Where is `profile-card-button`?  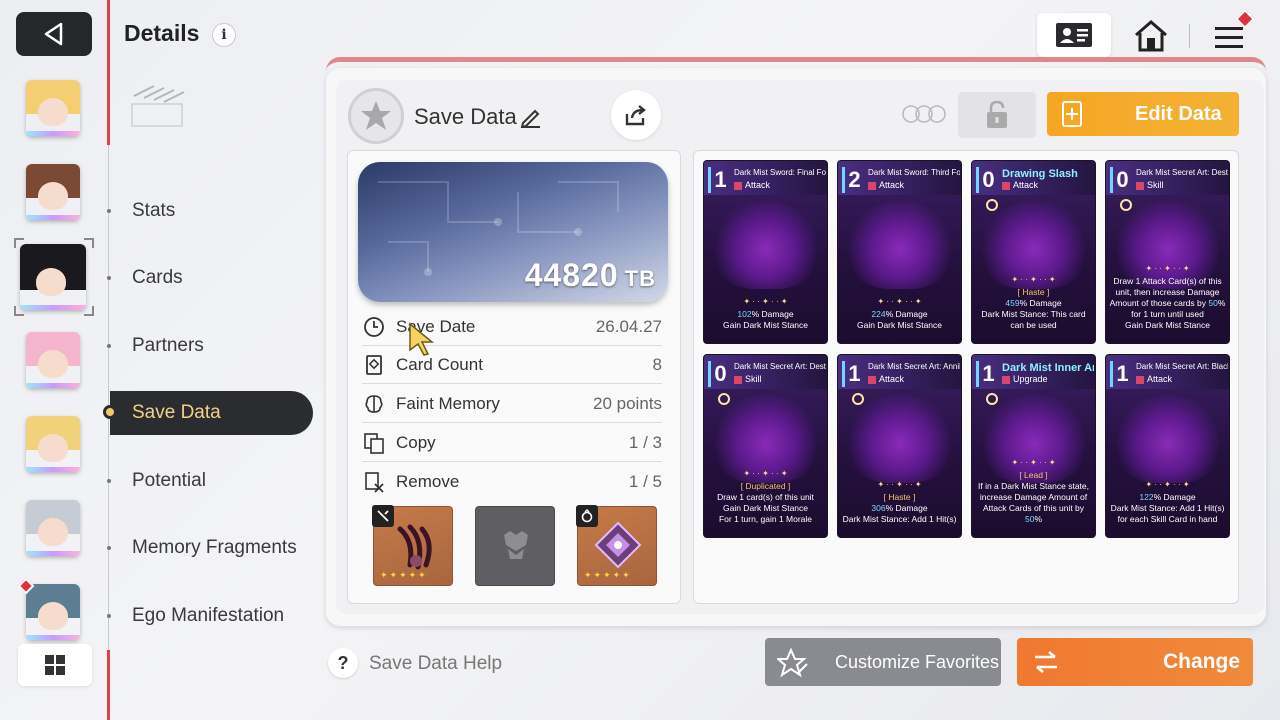 profile-card-button is located at coordinates (1074, 35).